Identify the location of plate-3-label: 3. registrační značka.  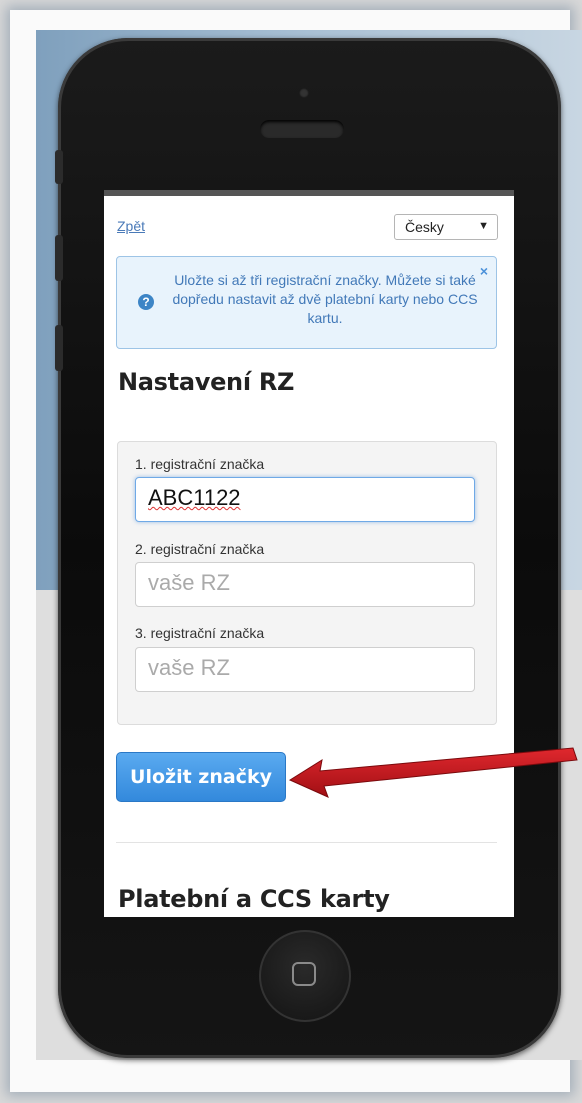
(200, 633).